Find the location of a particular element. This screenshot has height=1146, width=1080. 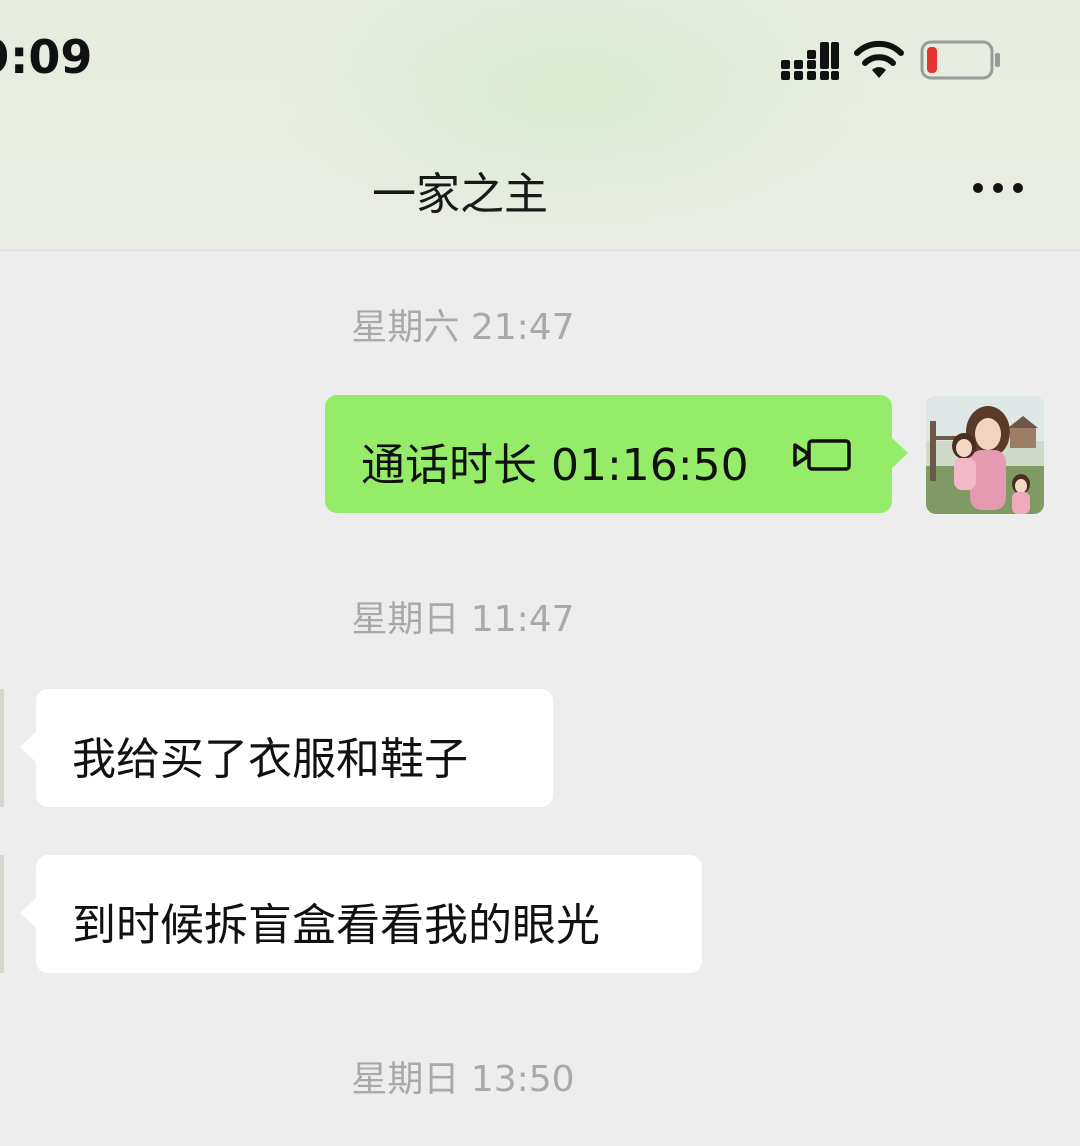

wifi-icon is located at coordinates (879, 59).